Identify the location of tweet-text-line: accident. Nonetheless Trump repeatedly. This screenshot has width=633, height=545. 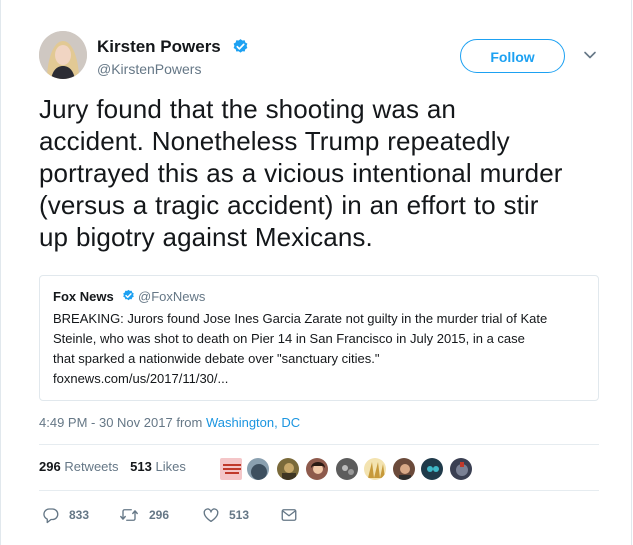
(274, 141).